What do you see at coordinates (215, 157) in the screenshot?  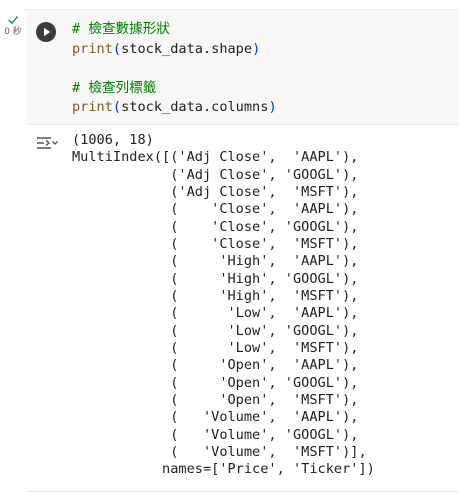 I see `output-line: MultiIndex([('Adj Close', 'AAPL'),` at bounding box center [215, 157].